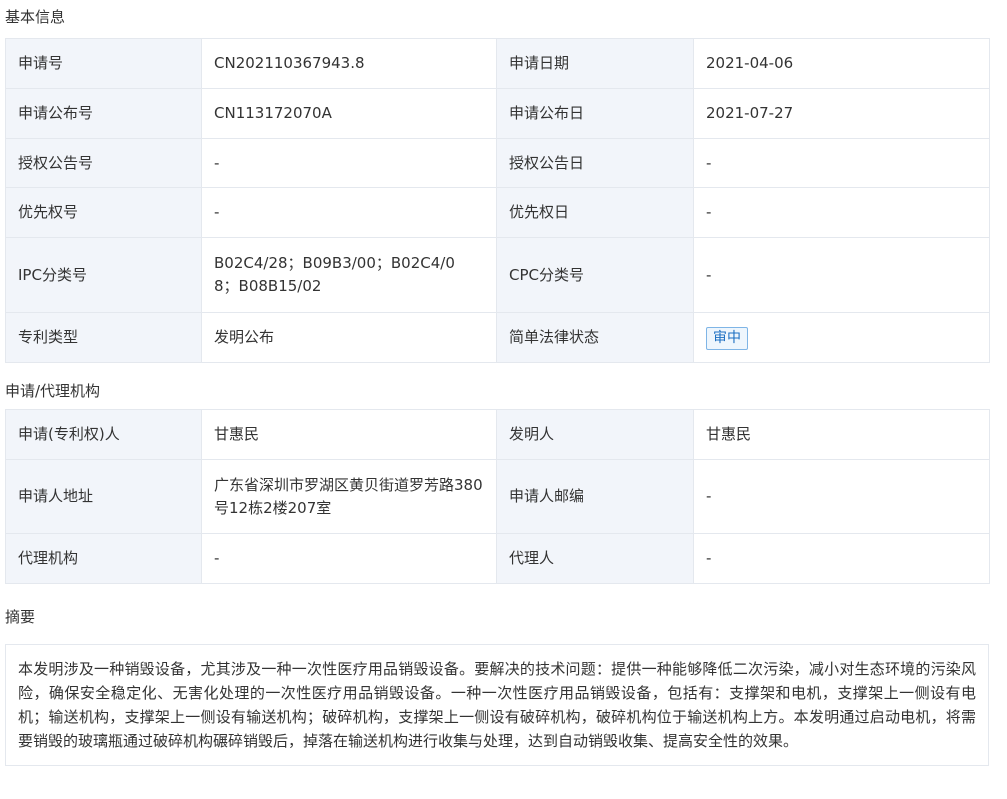 The height and width of the screenshot is (799, 1007). I want to click on applicant-postcode-value: -, so click(841, 496).